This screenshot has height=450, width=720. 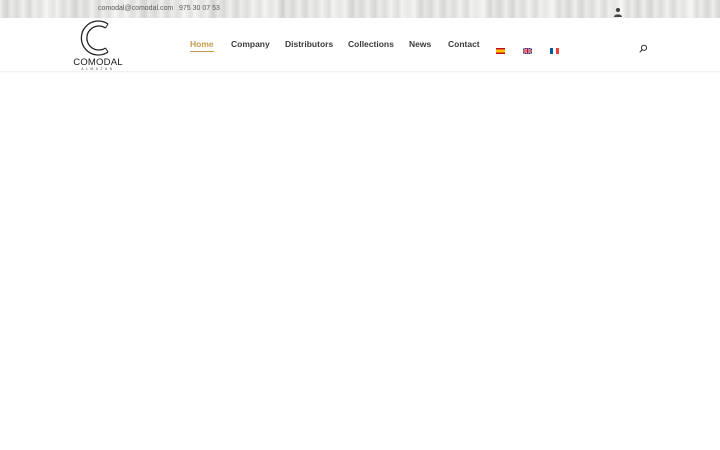 I want to click on uk-flag-icon, so click(x=527, y=48).